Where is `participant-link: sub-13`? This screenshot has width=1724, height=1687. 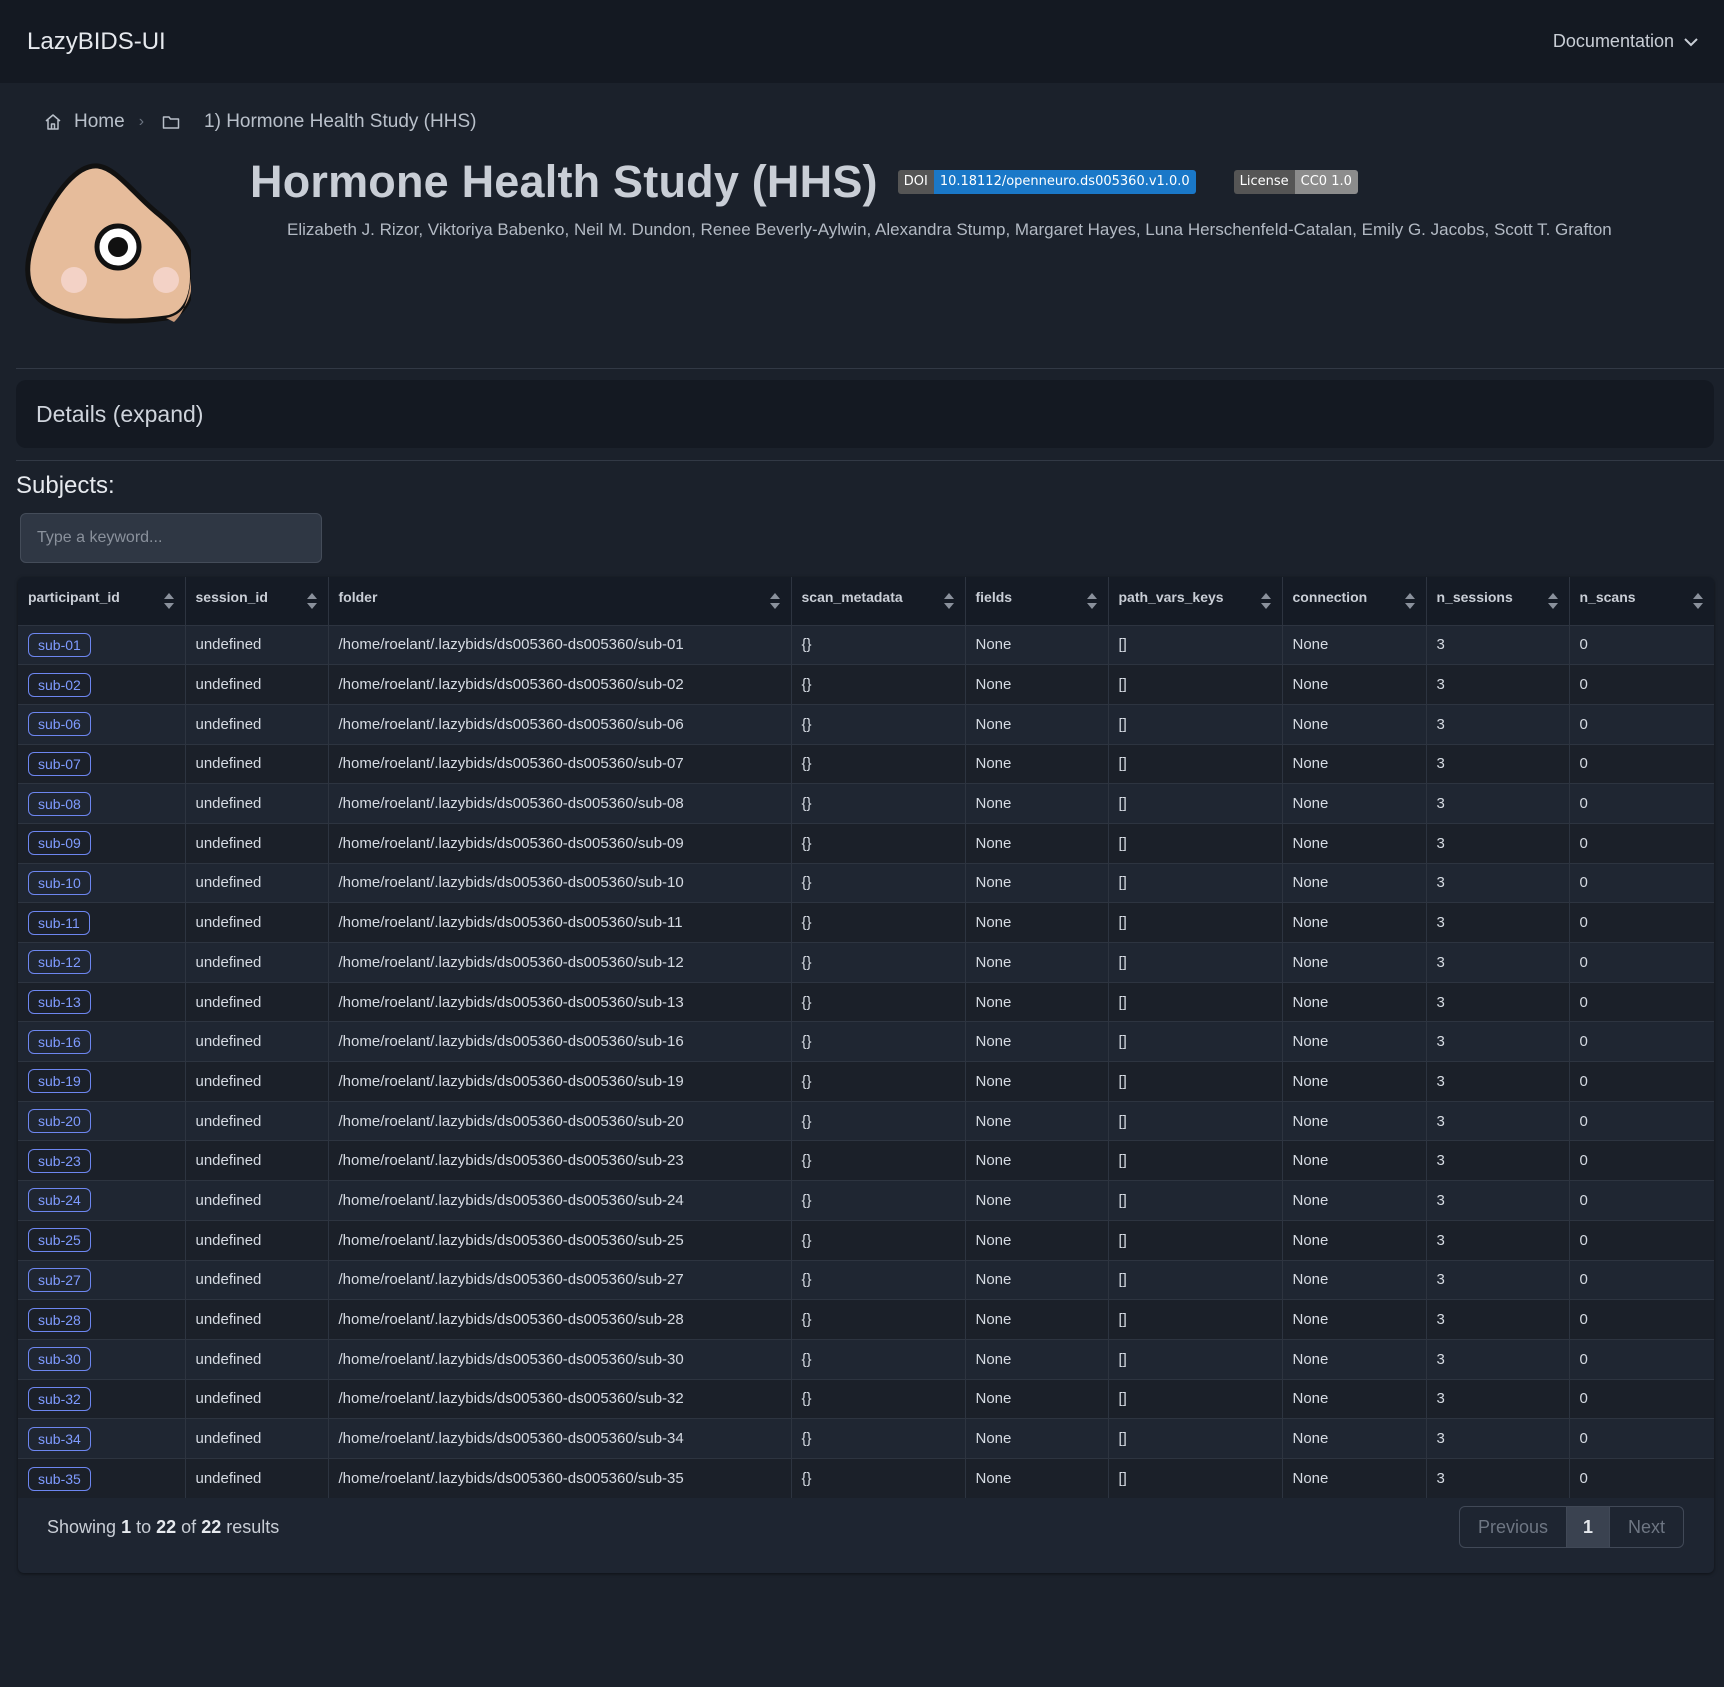 participant-link: sub-13 is located at coordinates (59, 1002).